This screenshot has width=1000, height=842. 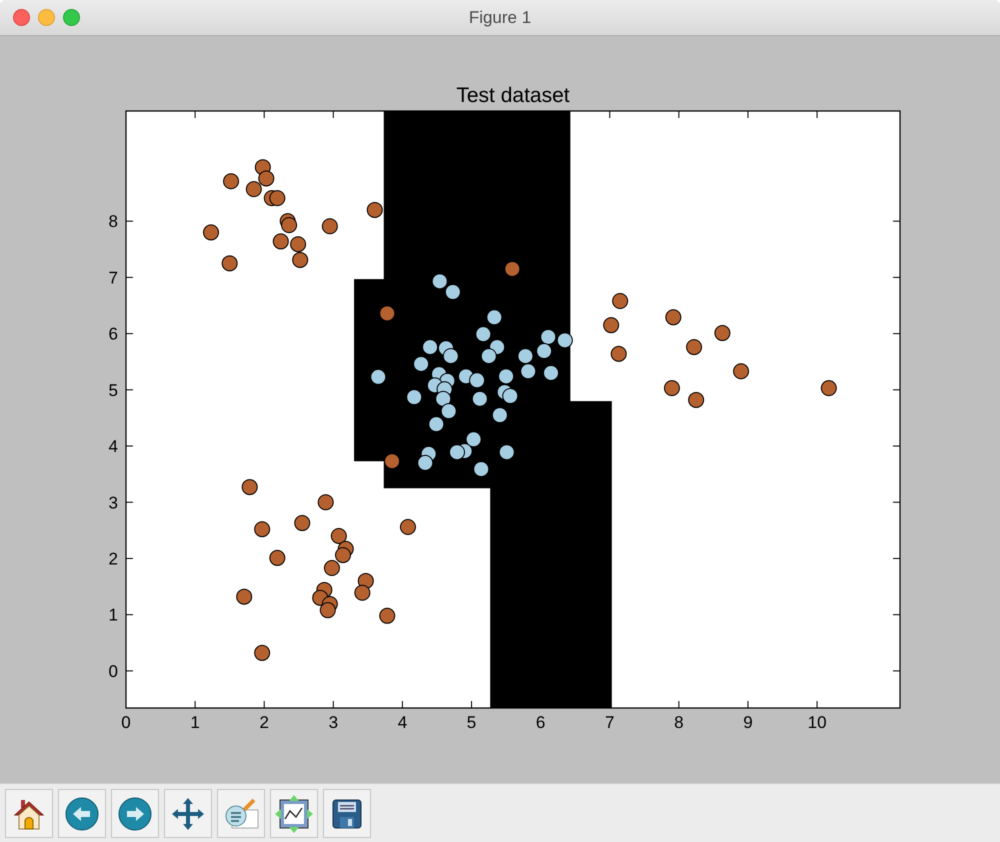 What do you see at coordinates (241, 813) in the screenshot?
I see `zoom-tool-button` at bounding box center [241, 813].